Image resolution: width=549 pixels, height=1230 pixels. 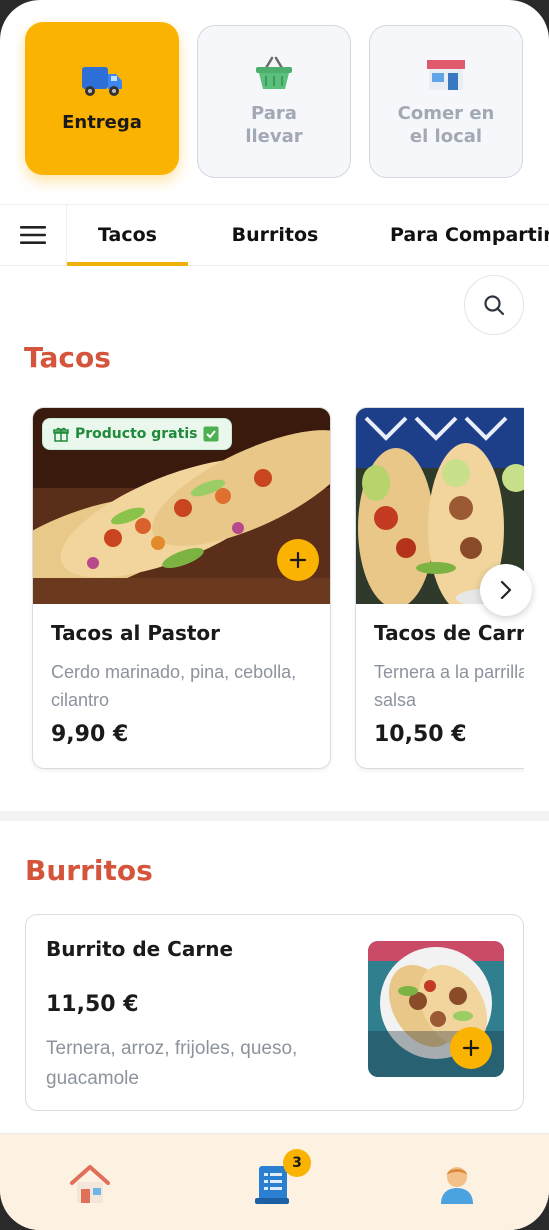 I want to click on search-button, so click(x=494, y=305).